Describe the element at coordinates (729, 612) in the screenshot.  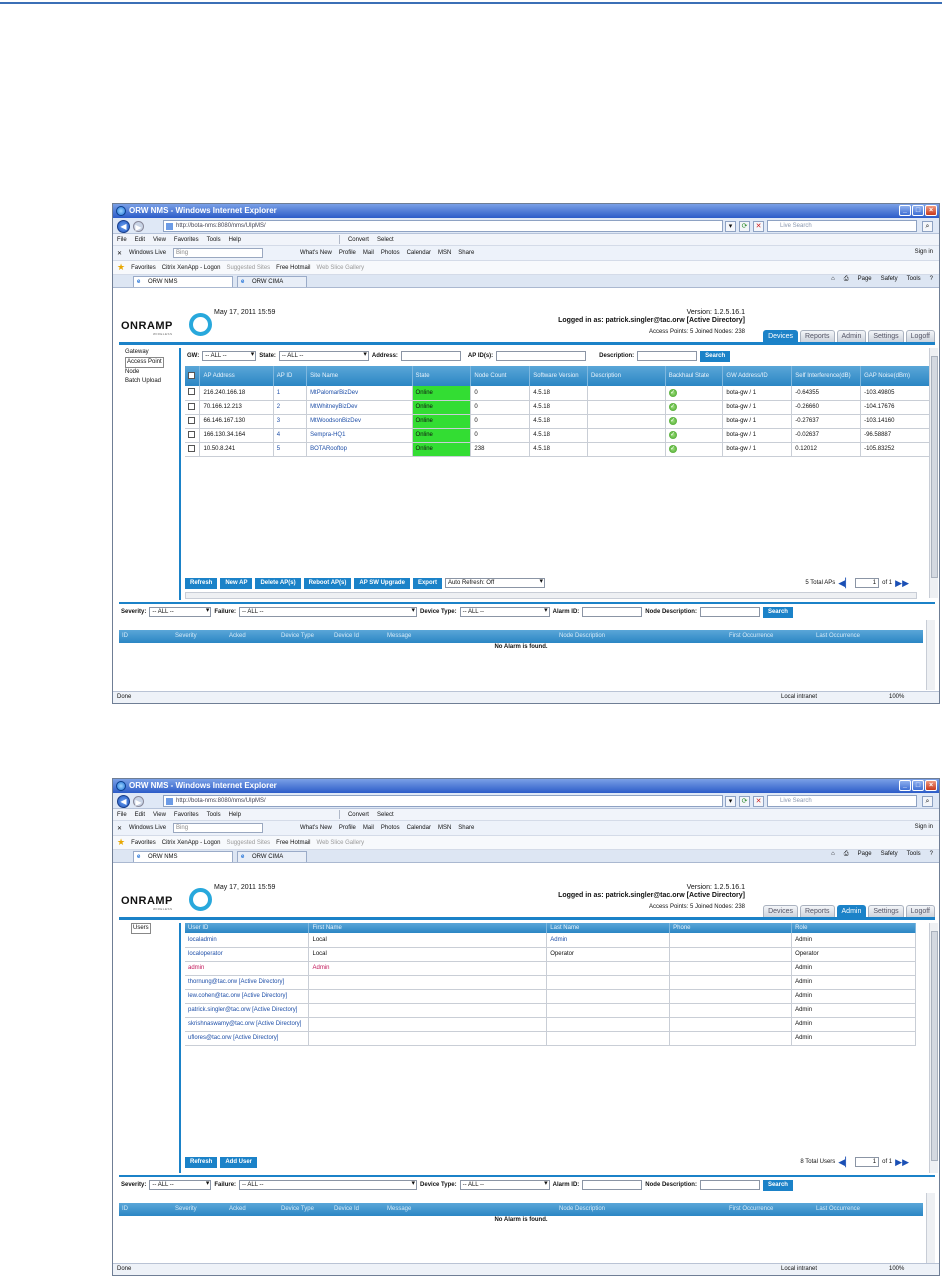
I see `node-desc-input` at that location.